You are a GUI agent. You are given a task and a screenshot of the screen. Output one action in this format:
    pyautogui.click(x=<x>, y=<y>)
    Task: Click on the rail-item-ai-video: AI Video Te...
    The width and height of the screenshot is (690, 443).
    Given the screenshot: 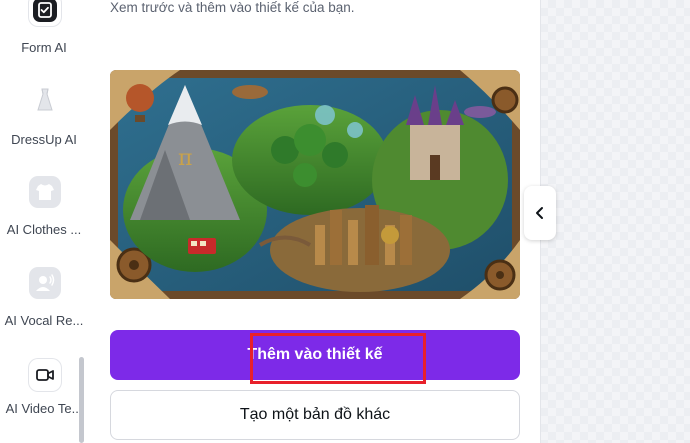 What is the action you would take?
    pyautogui.click(x=44, y=399)
    